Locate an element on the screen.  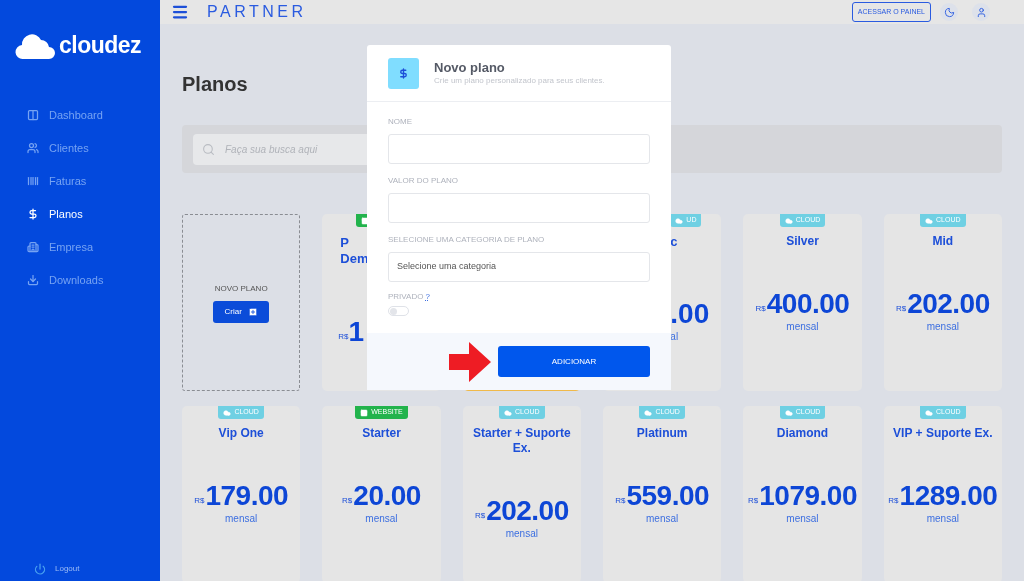
field-label: NOME is located at coordinates (400, 122).